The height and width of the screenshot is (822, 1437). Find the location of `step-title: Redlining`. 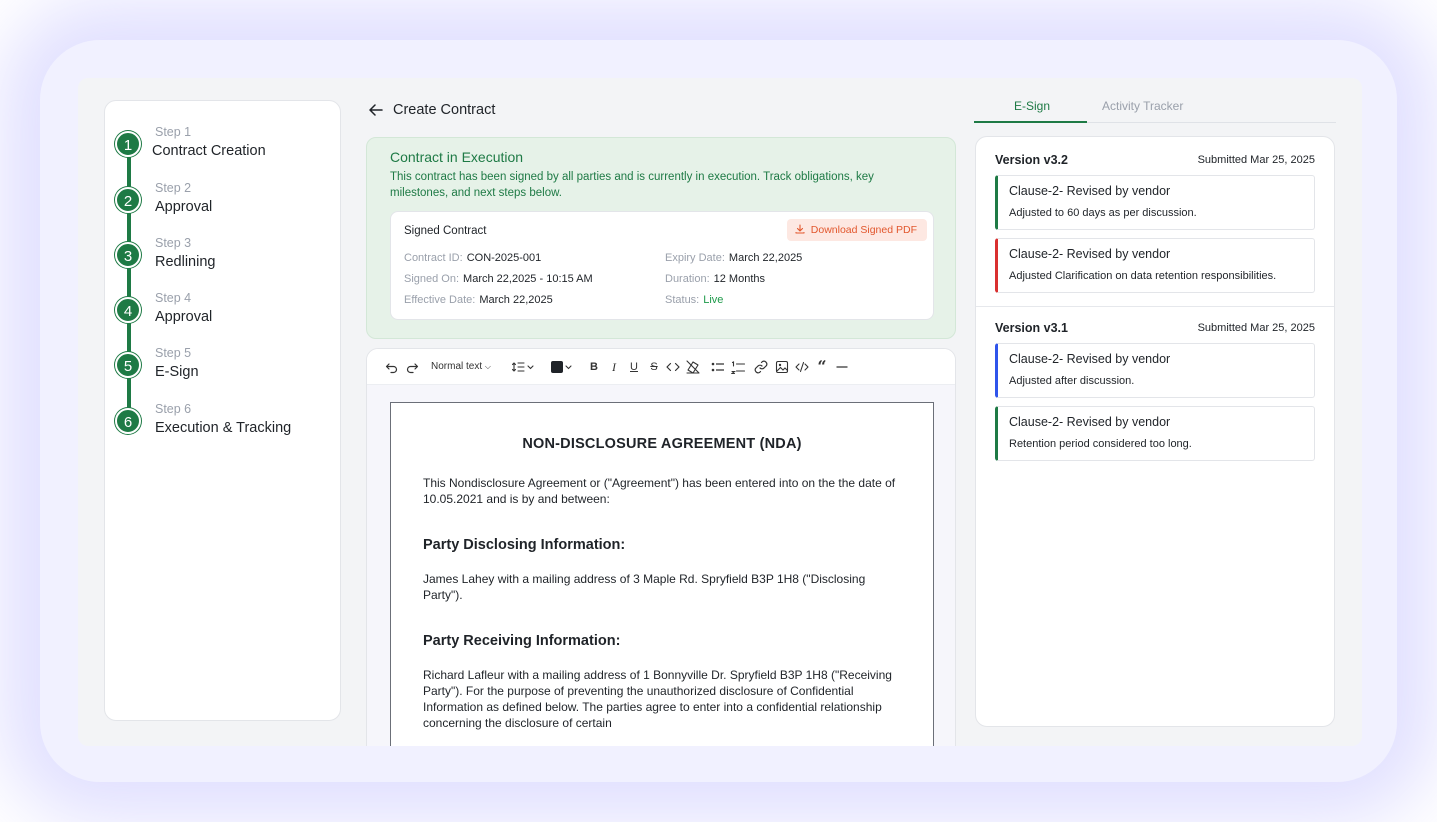

step-title: Redlining is located at coordinates (185, 262).